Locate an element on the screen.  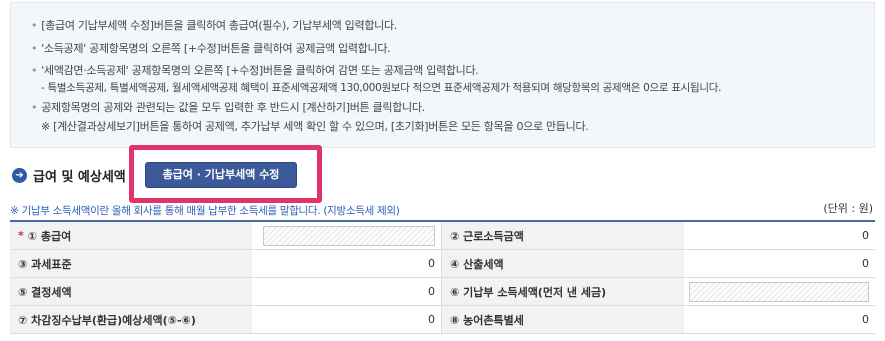
calculated-tax-value: 0 is located at coordinates (865, 263).